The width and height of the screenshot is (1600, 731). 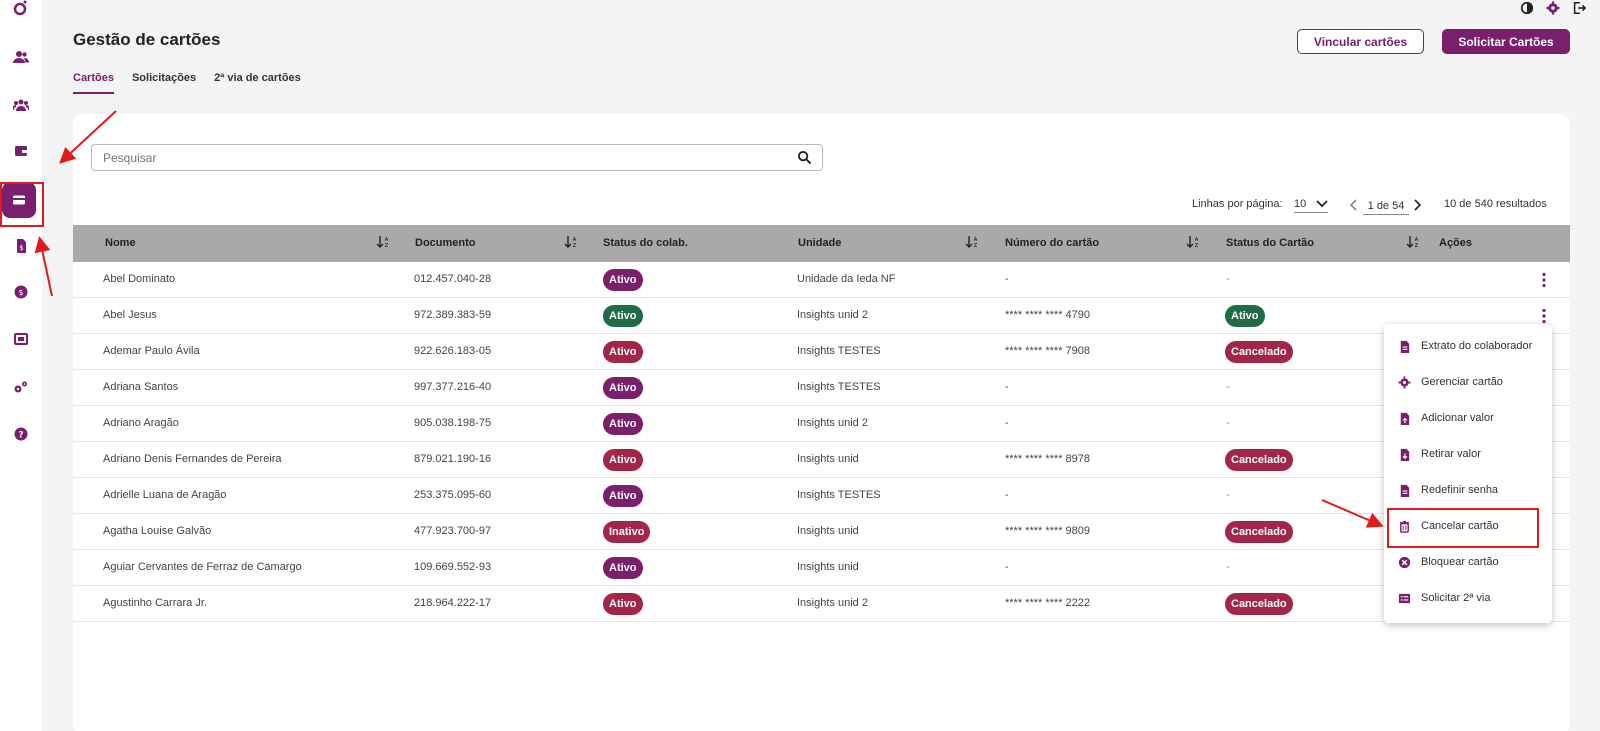 What do you see at coordinates (1311, 205) in the screenshot?
I see `rows-per-page-select: 10` at bounding box center [1311, 205].